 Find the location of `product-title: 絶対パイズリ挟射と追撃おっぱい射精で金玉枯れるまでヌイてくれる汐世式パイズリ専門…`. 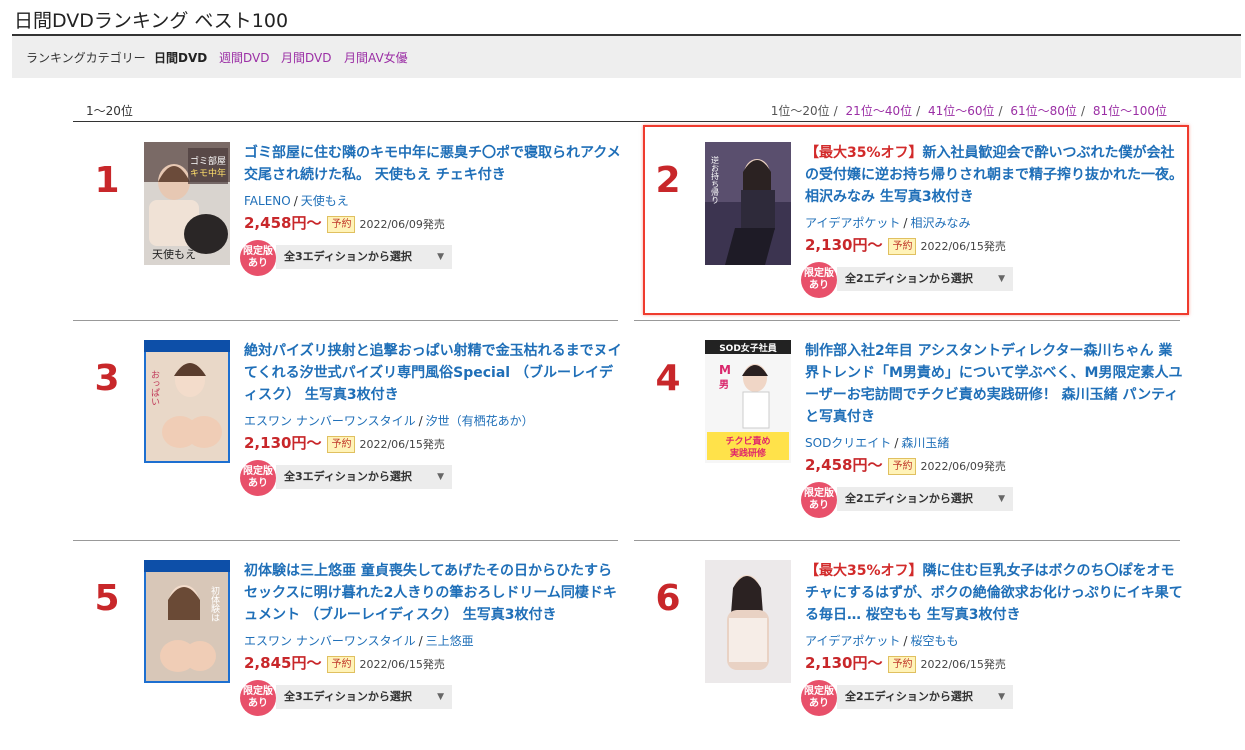

product-title: 絶対パイズリ挟射と追撃おっぱい射精で金玉枯れるまでヌイてくれる汐世式パイズリ専門… is located at coordinates (433, 373).